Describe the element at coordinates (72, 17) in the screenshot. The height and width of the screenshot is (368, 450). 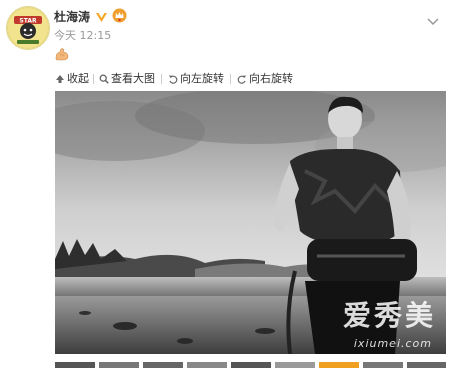
I see `username: 杜海涛` at that location.